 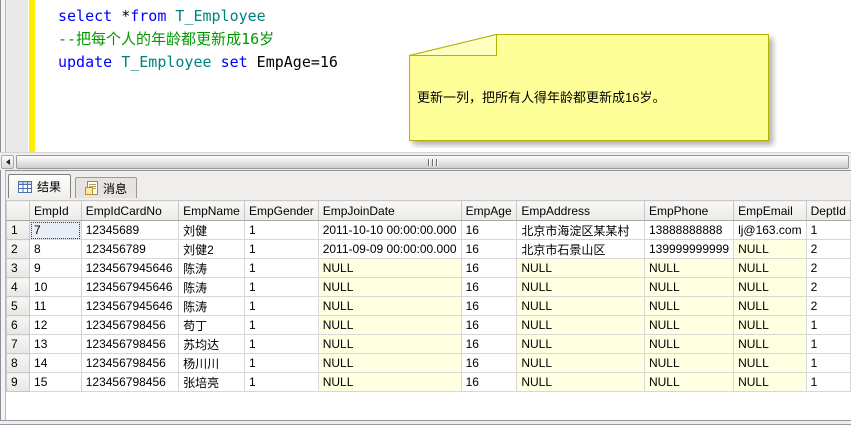 What do you see at coordinates (130, 230) in the screenshot?
I see `grid-cell: 12345689` at bounding box center [130, 230].